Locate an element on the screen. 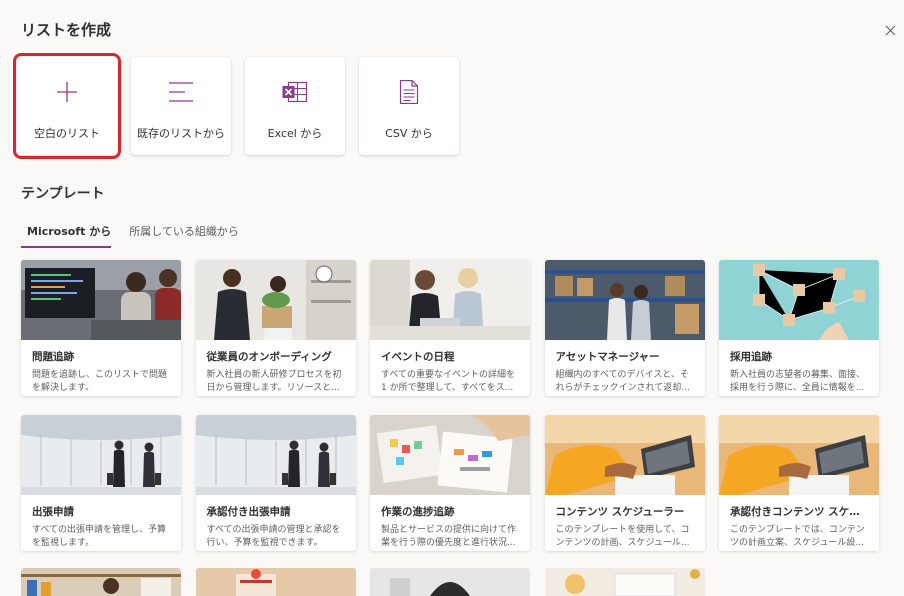 The height and width of the screenshot is (596, 904). from-existing-list-label: 既存のリストから is located at coordinates (181, 133).